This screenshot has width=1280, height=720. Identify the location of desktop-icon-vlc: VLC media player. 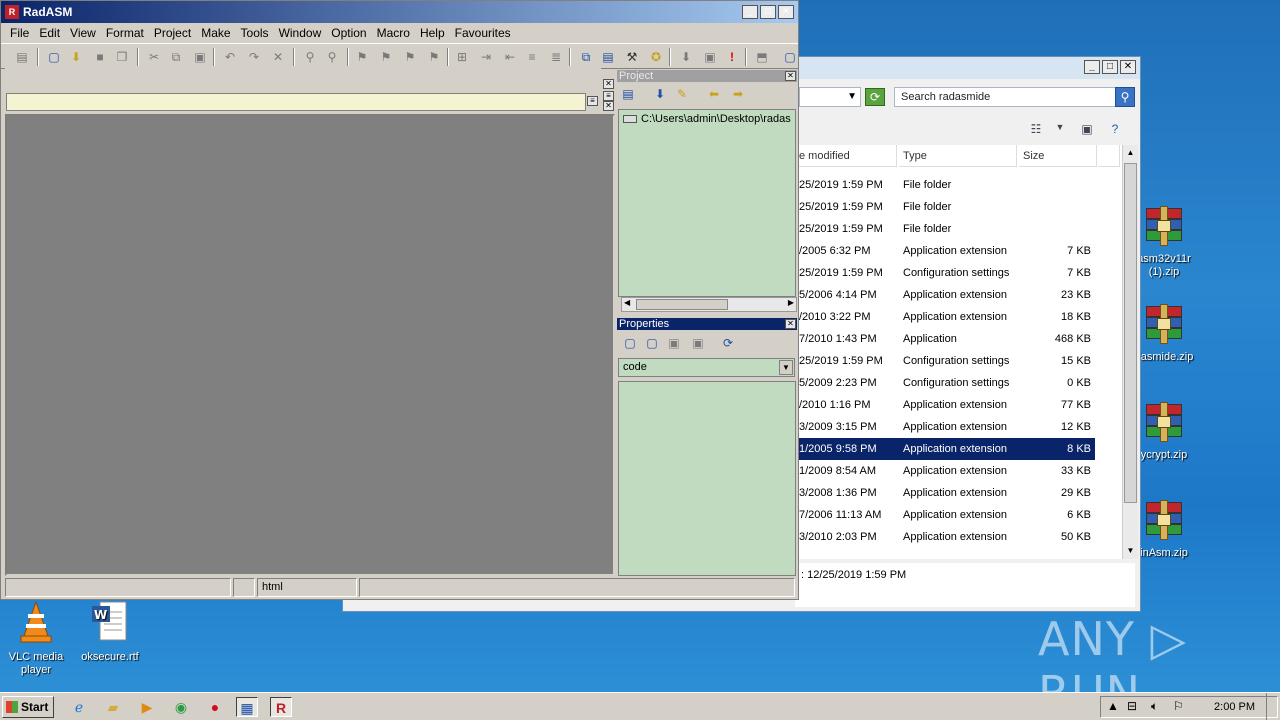
(36, 638).